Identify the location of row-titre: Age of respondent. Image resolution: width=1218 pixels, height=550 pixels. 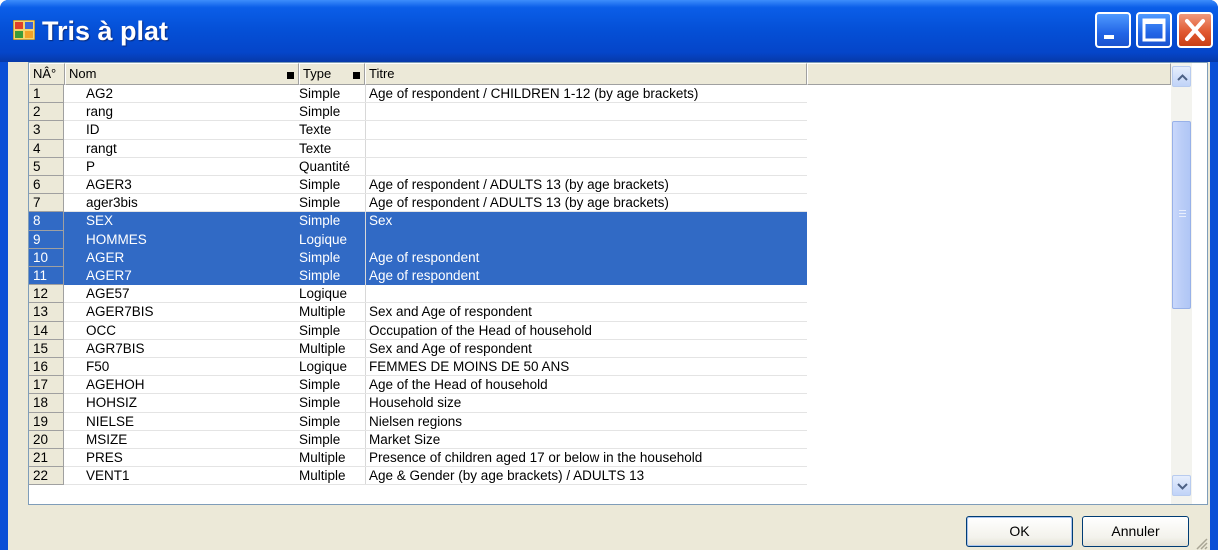
(586, 276).